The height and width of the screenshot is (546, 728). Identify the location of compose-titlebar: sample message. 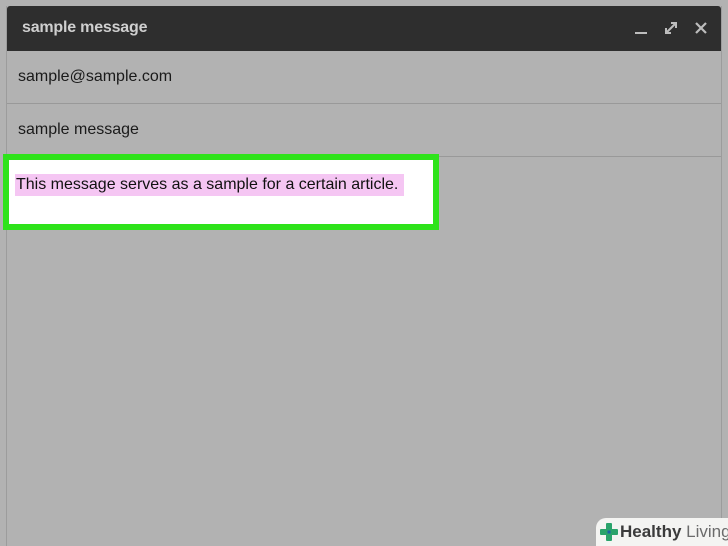
(364, 28).